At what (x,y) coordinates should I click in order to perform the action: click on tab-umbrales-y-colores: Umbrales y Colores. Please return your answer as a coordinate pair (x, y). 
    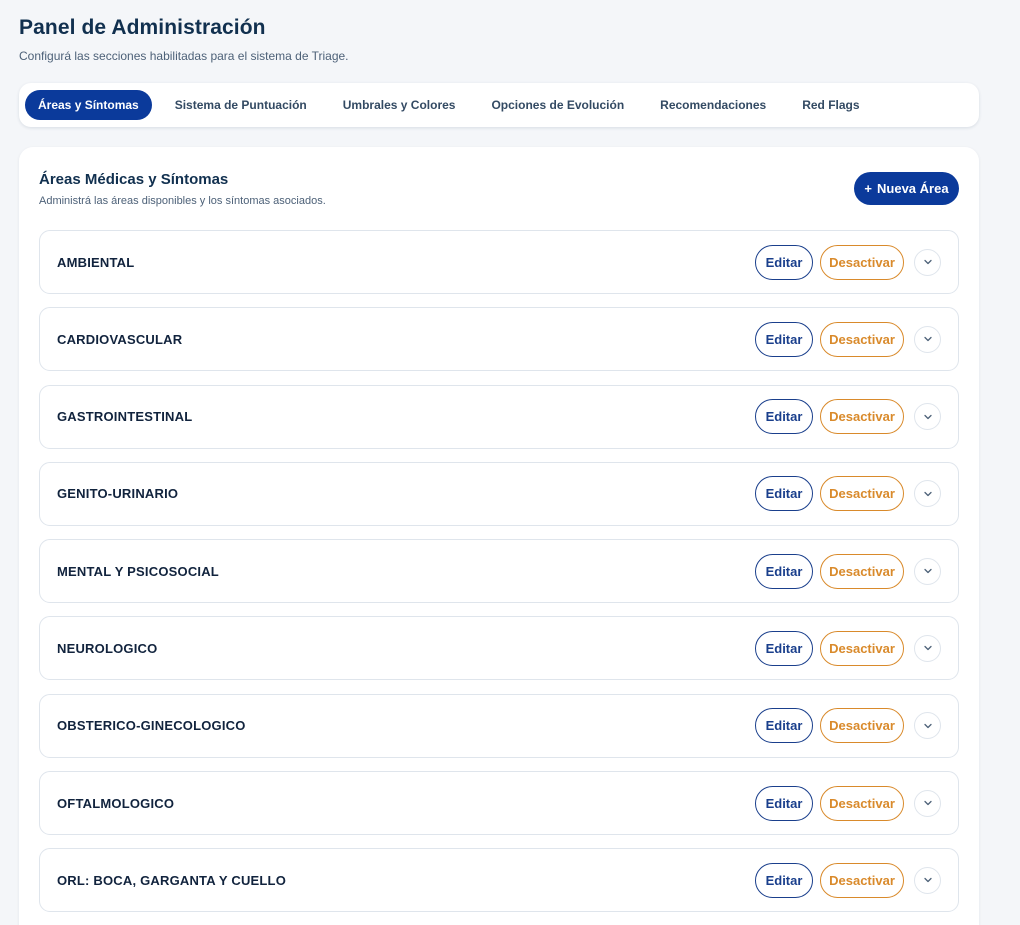
    Looking at the image, I should click on (399, 105).